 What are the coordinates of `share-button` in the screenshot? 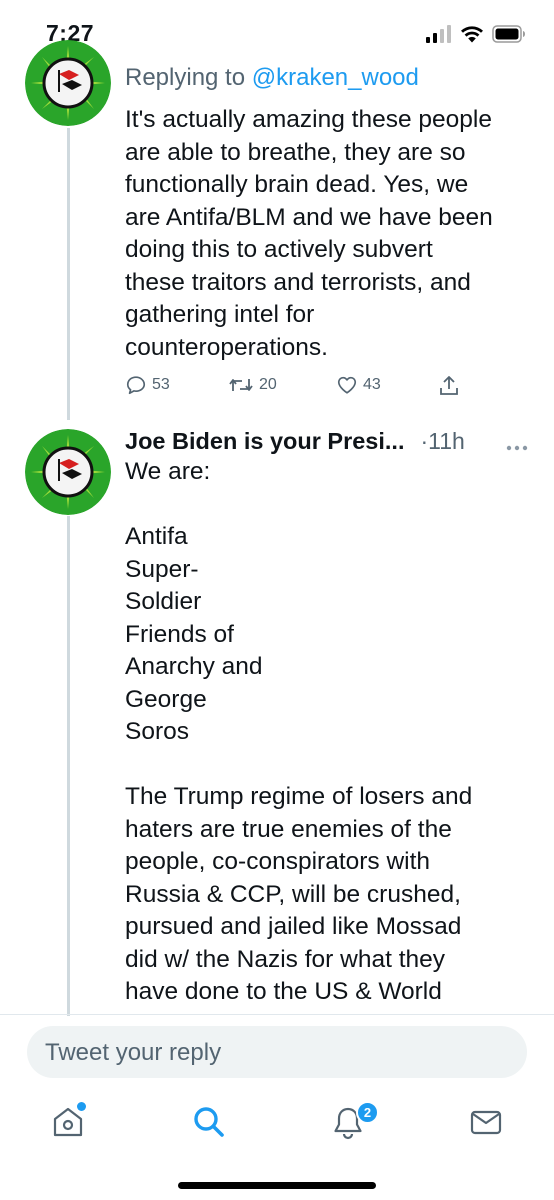 It's located at (449, 386).